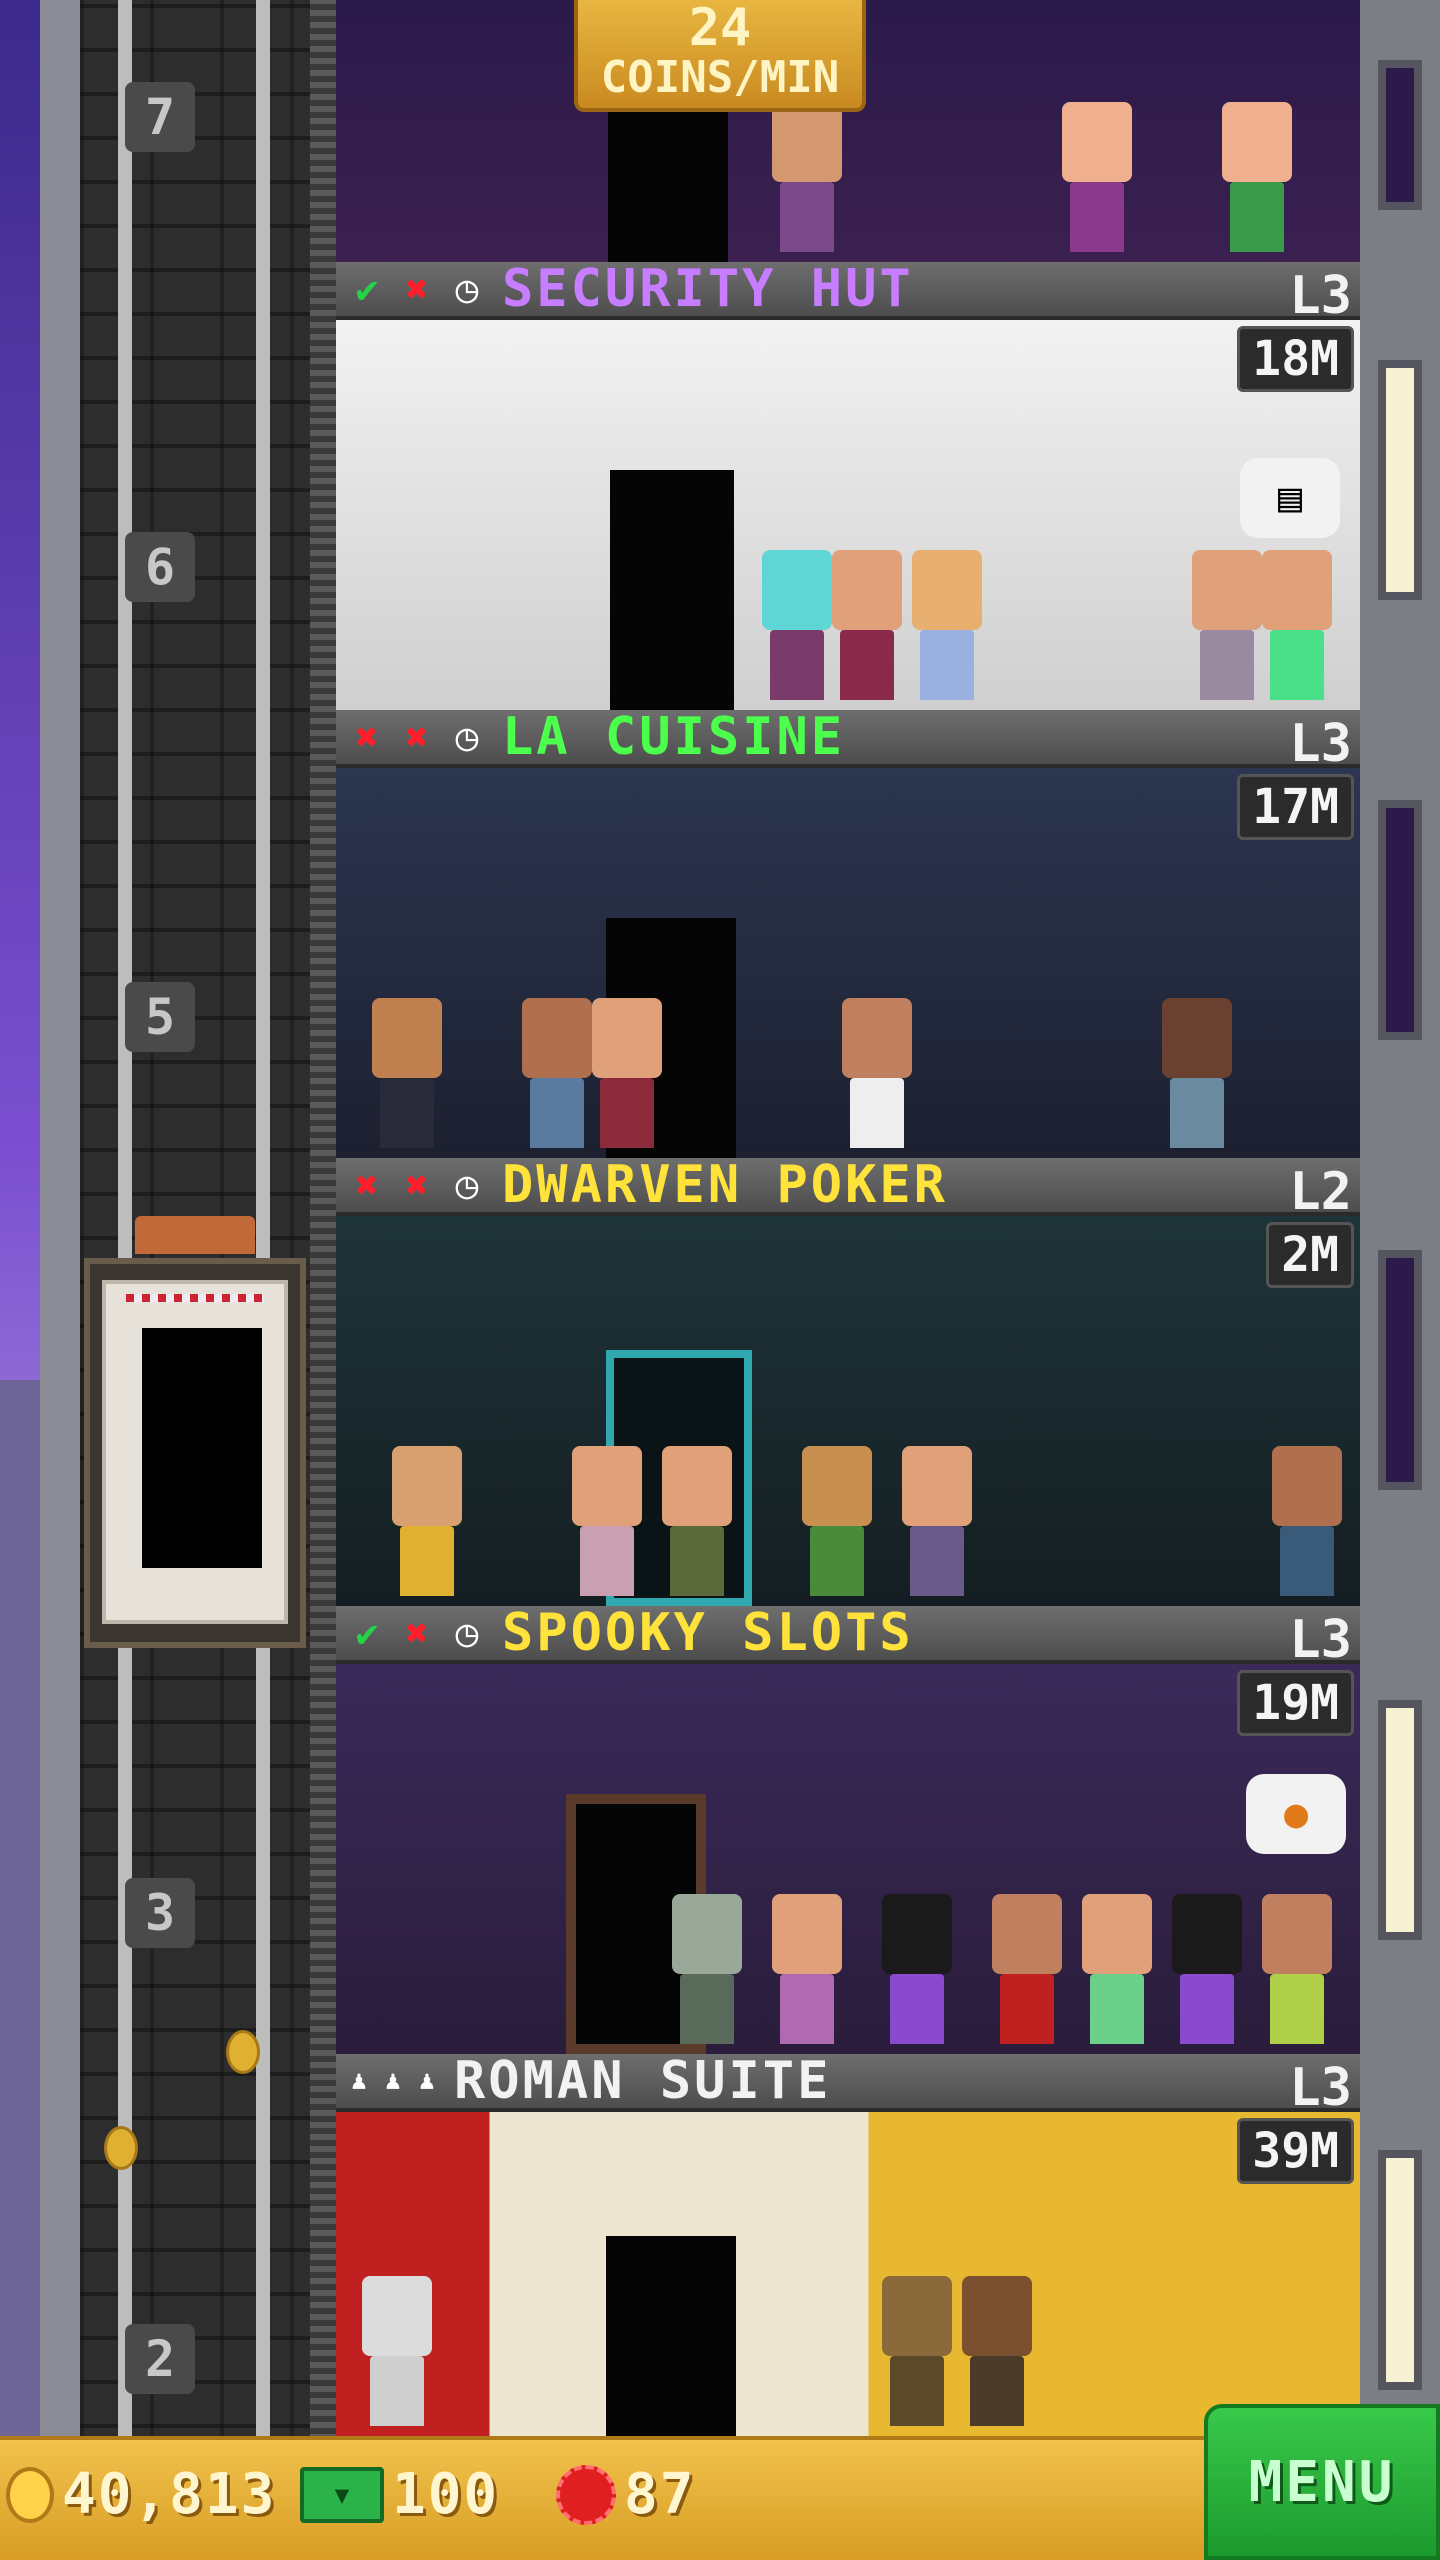  I want to click on stock-status-icons: ✔ ✖ ◷, so click(417, 1633).